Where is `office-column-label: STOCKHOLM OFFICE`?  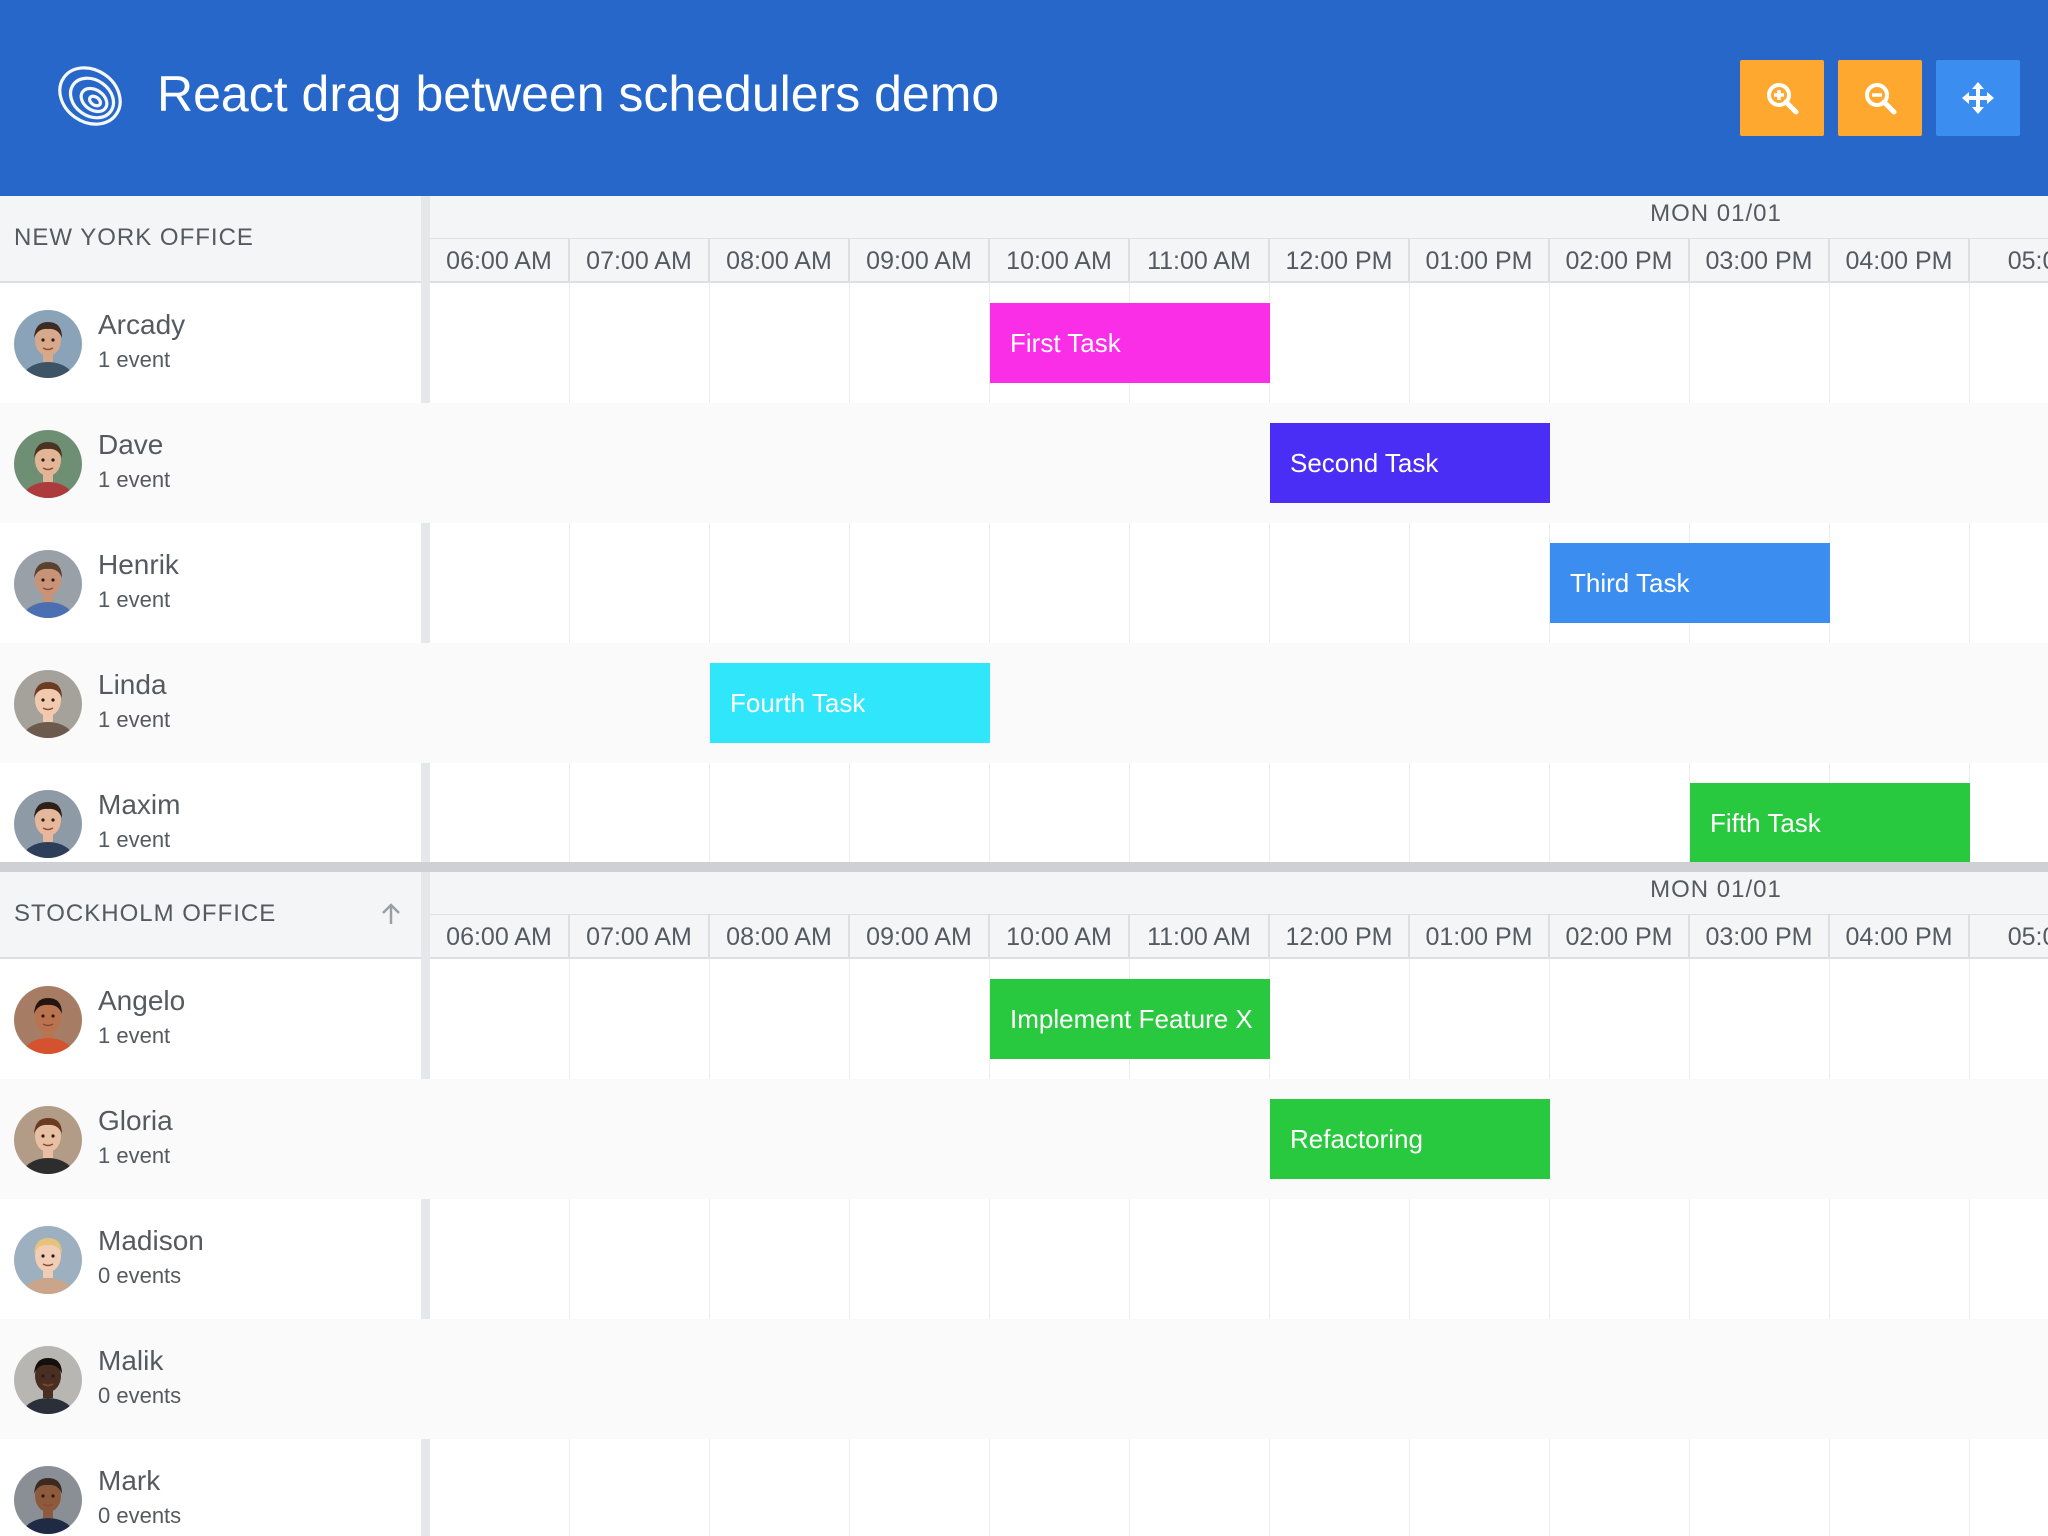 office-column-label: STOCKHOLM OFFICE is located at coordinates (145, 913).